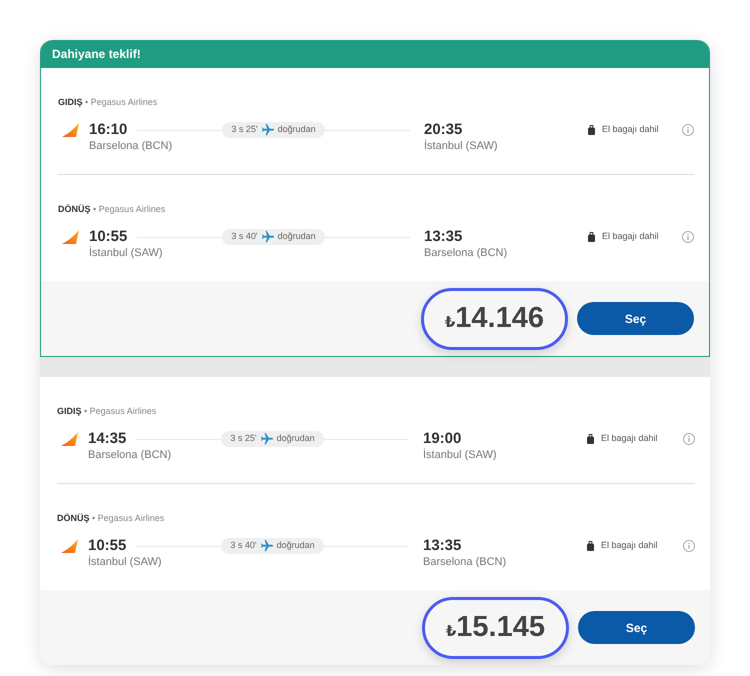 The height and width of the screenshot is (676, 750). What do you see at coordinates (108, 130) in the screenshot?
I see `departure-time: 16:10` at bounding box center [108, 130].